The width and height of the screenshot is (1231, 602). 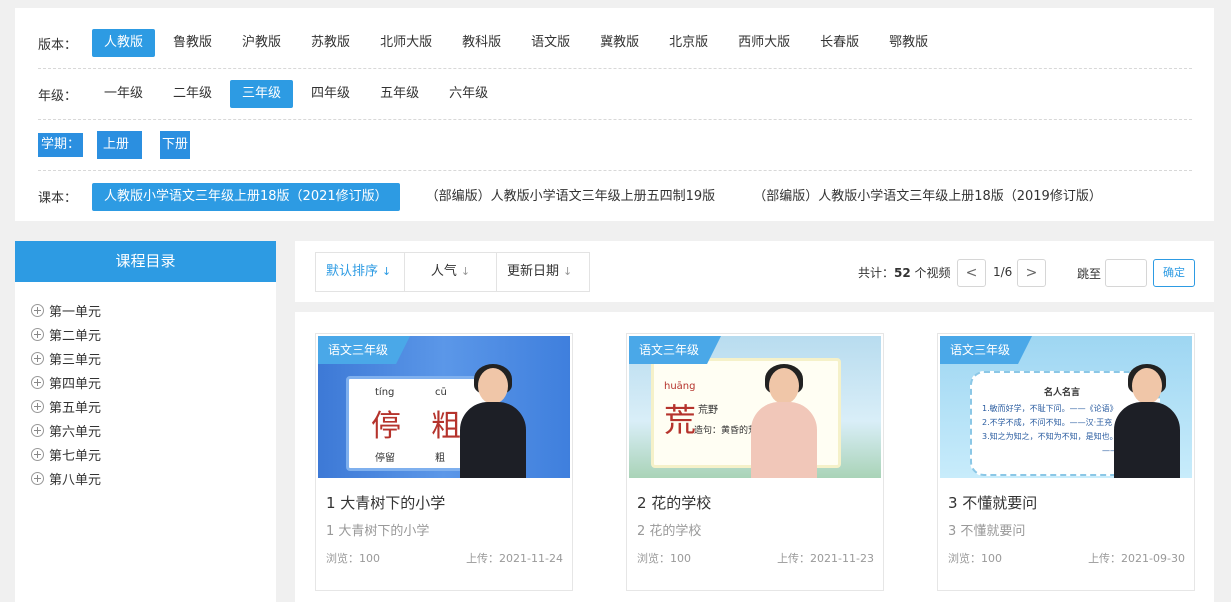 I want to click on grade-option-3: 三年级, so click(x=262, y=94).